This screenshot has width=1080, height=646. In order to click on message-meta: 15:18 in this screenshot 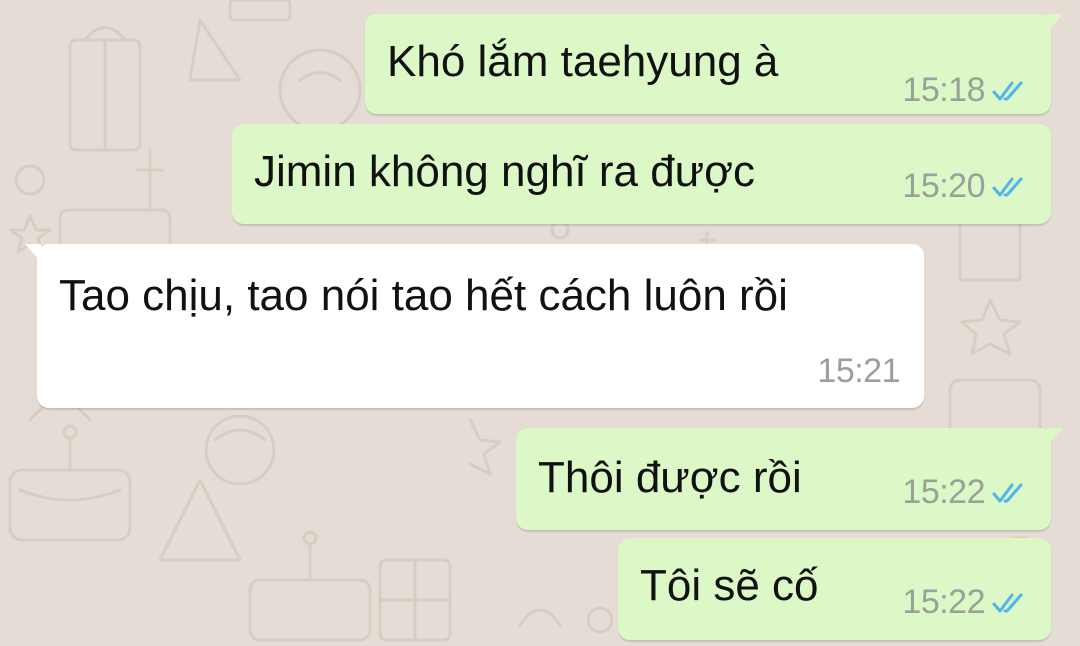, I will do `click(965, 90)`.